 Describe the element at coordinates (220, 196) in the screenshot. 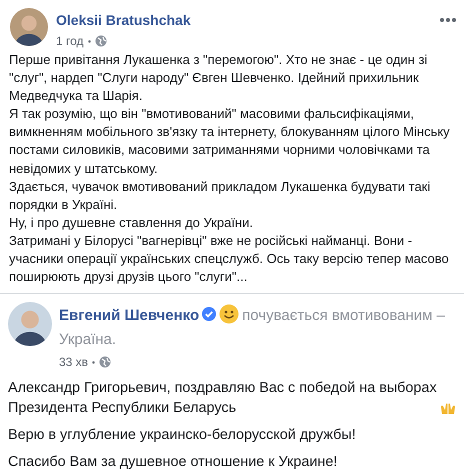

I see `post-text: Здається, чувачок вмотивований прикладом Лукашенка будувати такі порядки в Україні.` at that location.